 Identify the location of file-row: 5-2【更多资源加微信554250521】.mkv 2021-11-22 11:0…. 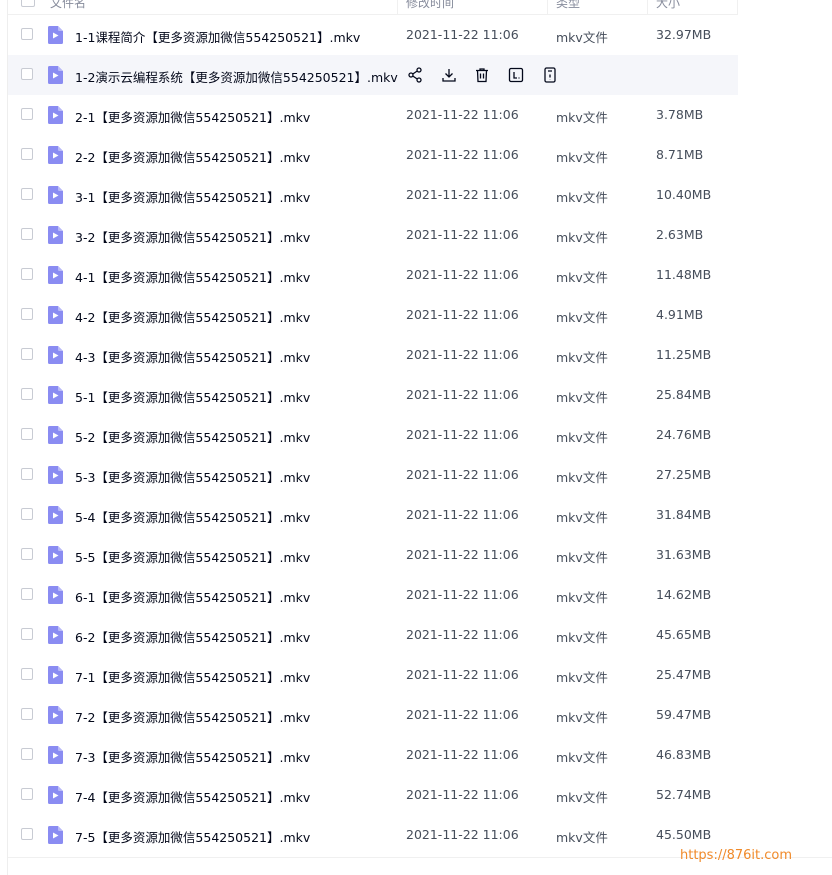
(373, 435).